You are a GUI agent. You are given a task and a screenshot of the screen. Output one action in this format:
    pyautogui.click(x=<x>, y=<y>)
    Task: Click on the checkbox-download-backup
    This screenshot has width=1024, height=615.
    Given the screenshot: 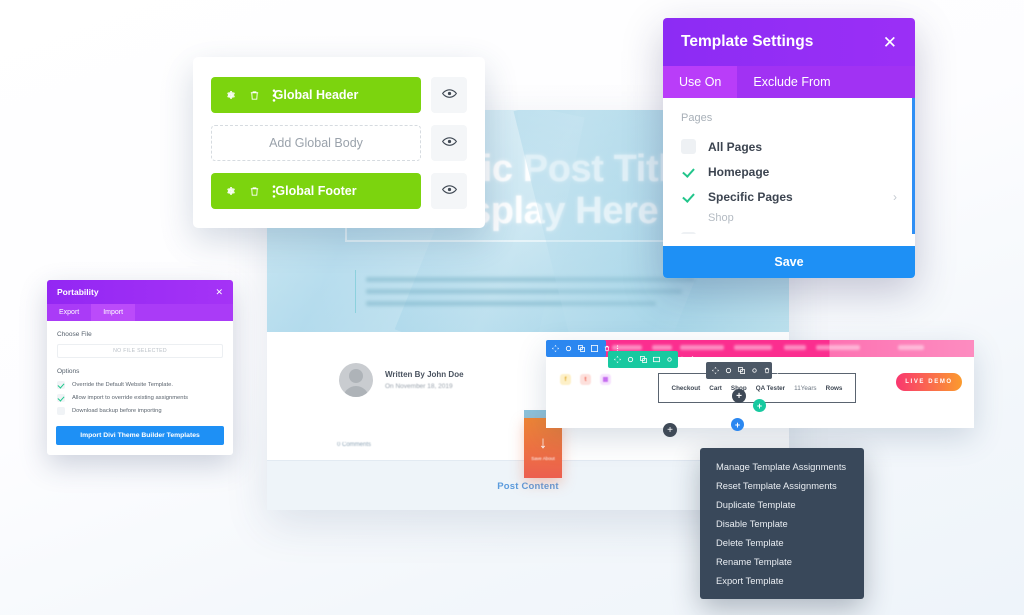 What is the action you would take?
    pyautogui.click(x=61, y=411)
    